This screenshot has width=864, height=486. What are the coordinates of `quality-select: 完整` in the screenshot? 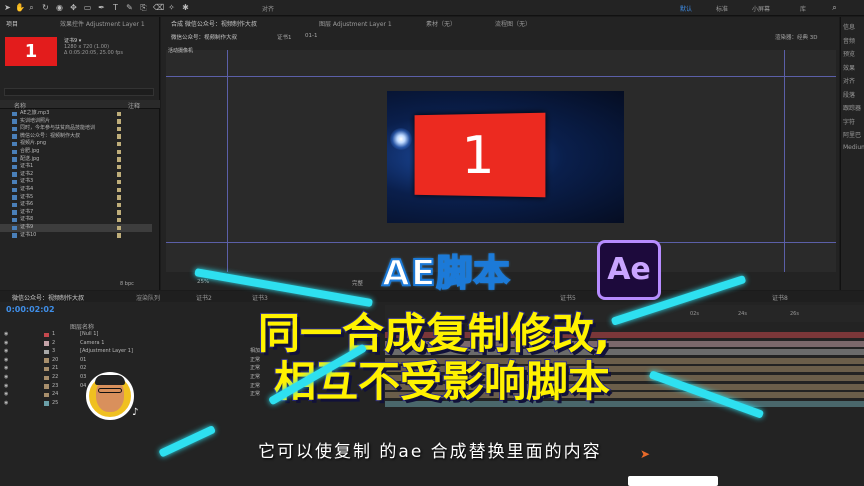 It's located at (357, 283).